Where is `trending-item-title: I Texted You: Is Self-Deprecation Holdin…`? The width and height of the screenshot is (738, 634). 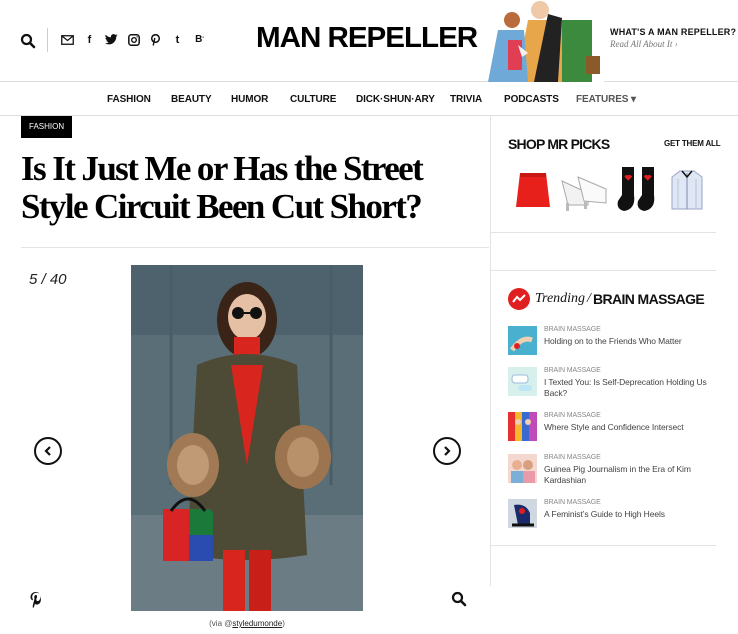
trending-item-title: I Texted You: Is Self-Deprecation Holdin… is located at coordinates (625, 387).